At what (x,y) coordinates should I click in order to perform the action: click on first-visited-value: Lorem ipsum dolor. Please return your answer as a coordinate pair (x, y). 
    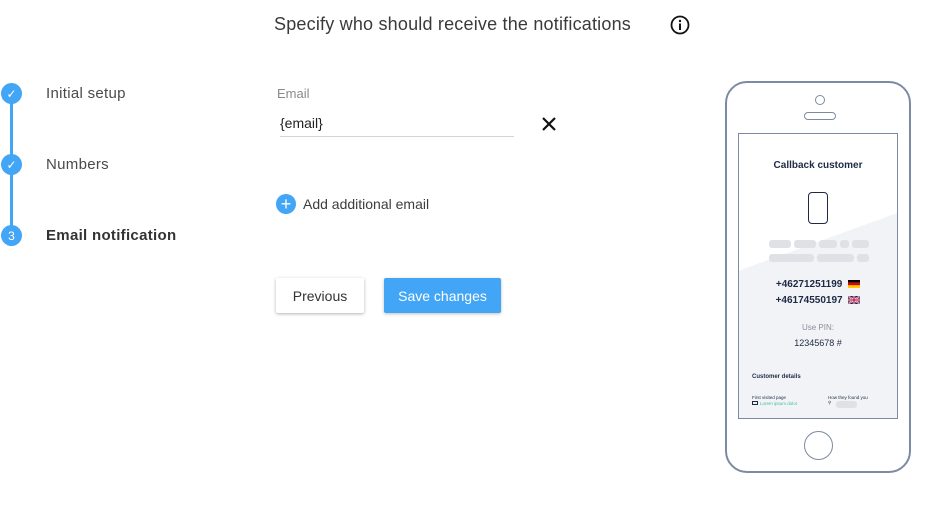
    Looking at the image, I should click on (779, 403).